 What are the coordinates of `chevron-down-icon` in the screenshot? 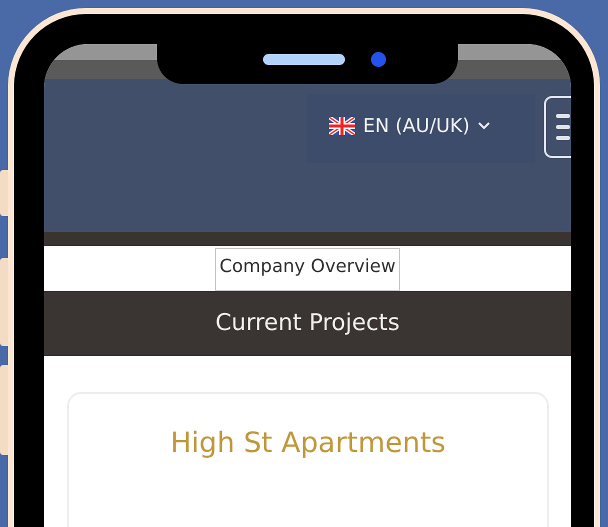 It's located at (484, 126).